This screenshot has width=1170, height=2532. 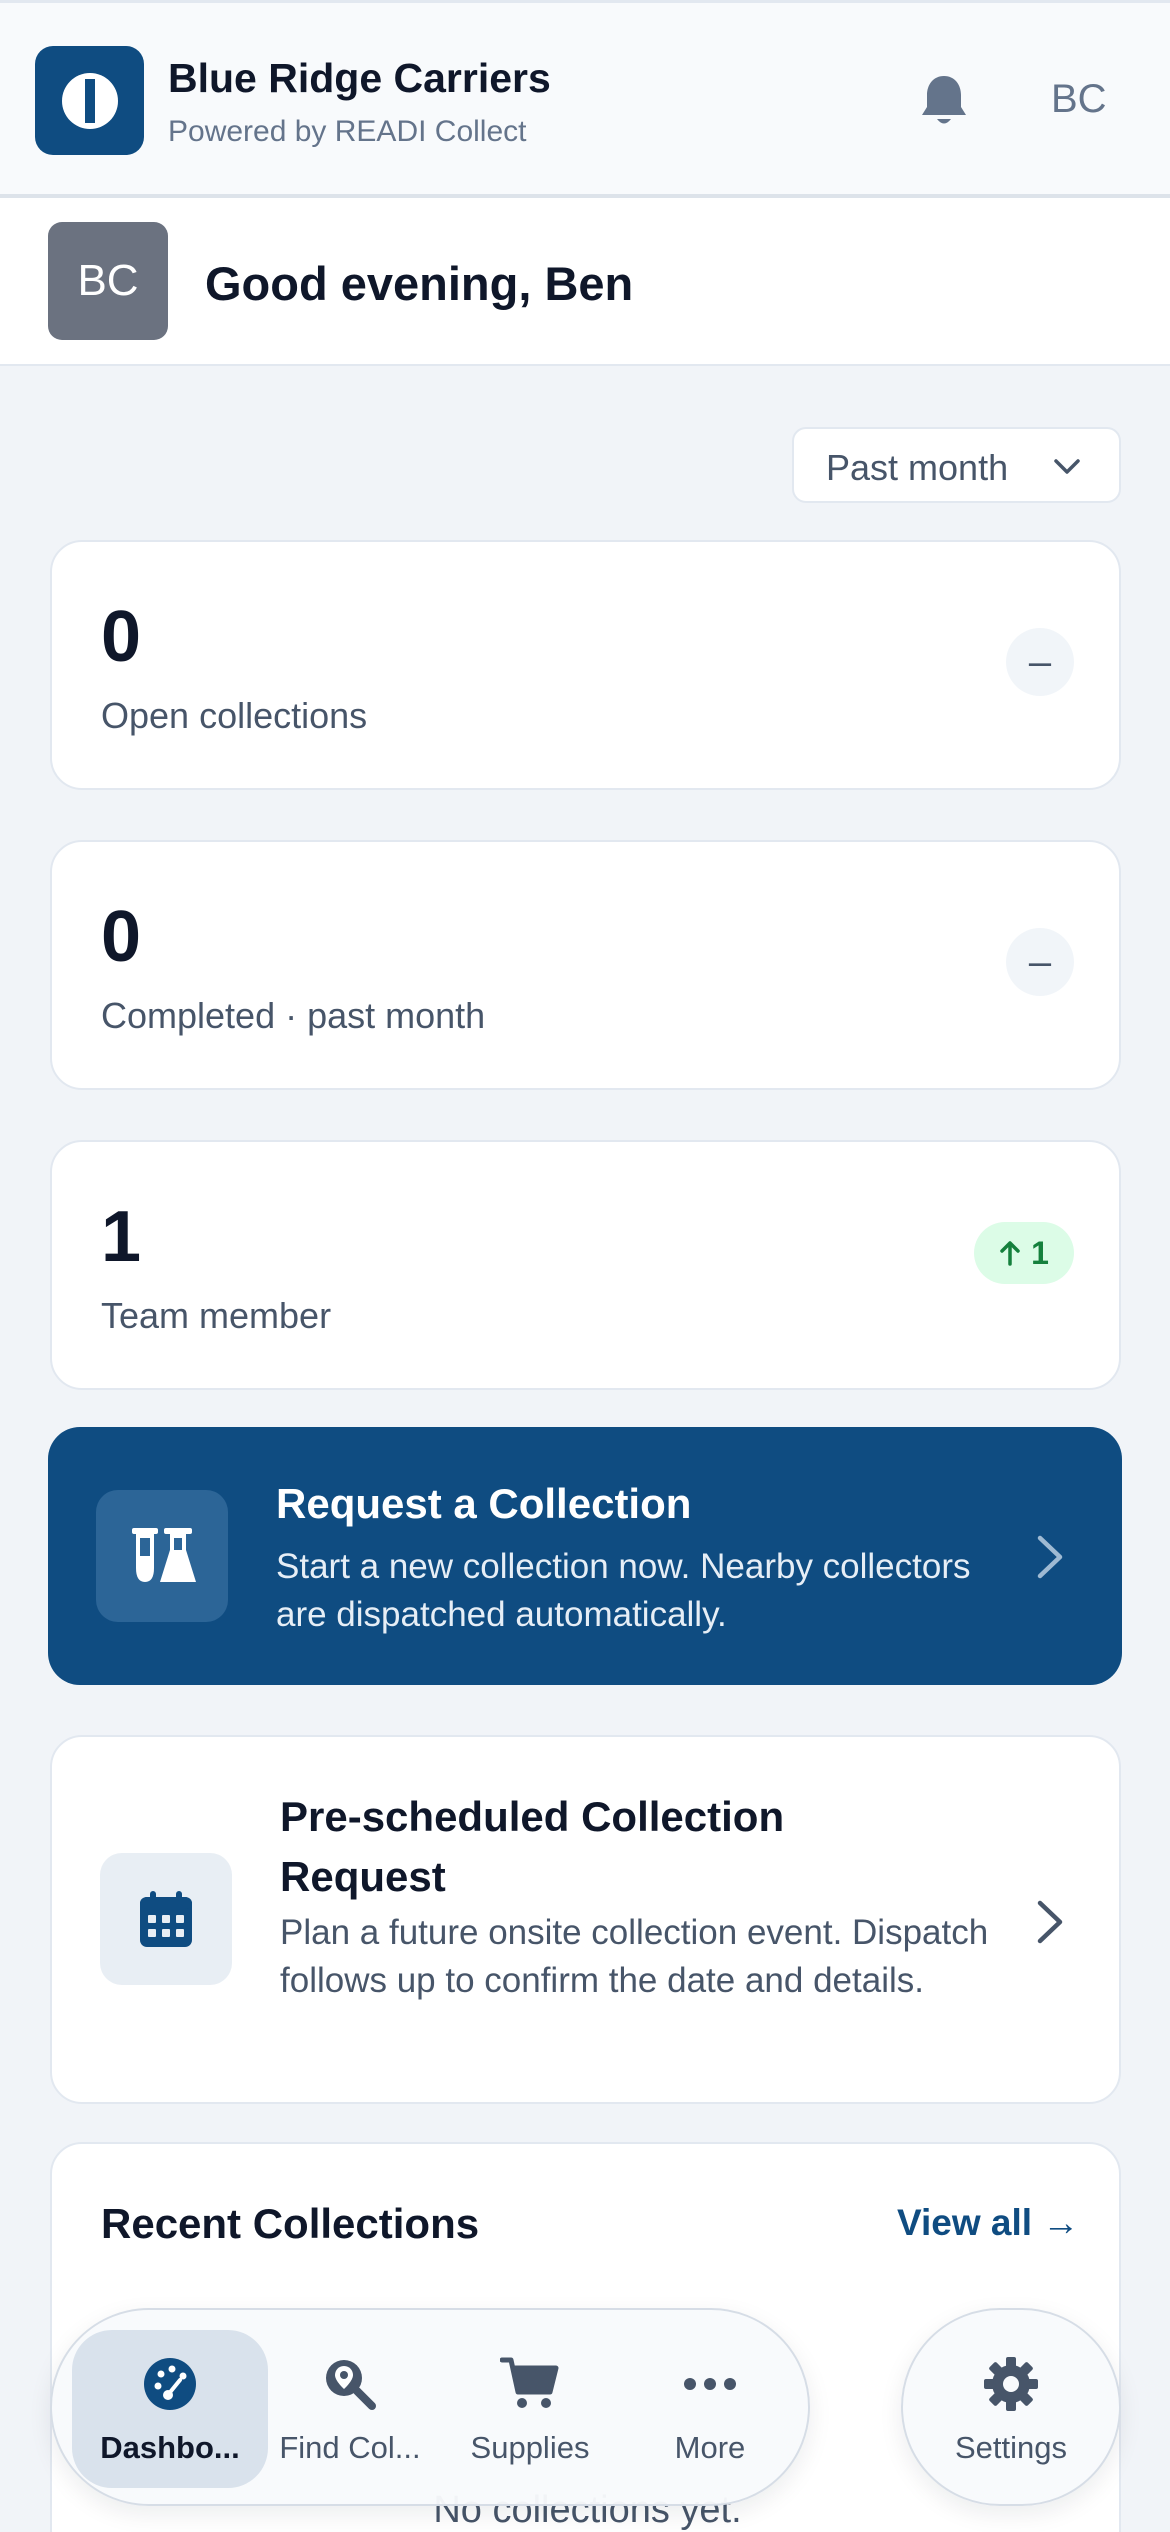 I want to click on chevron-down-icon, so click(x=1067, y=466).